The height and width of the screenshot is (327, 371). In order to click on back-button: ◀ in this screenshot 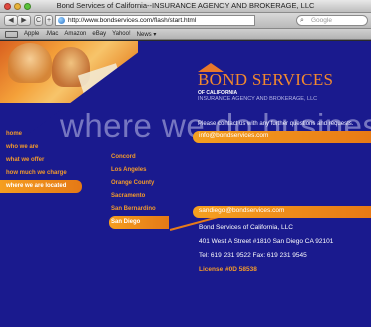, I will do `click(11, 20)`.